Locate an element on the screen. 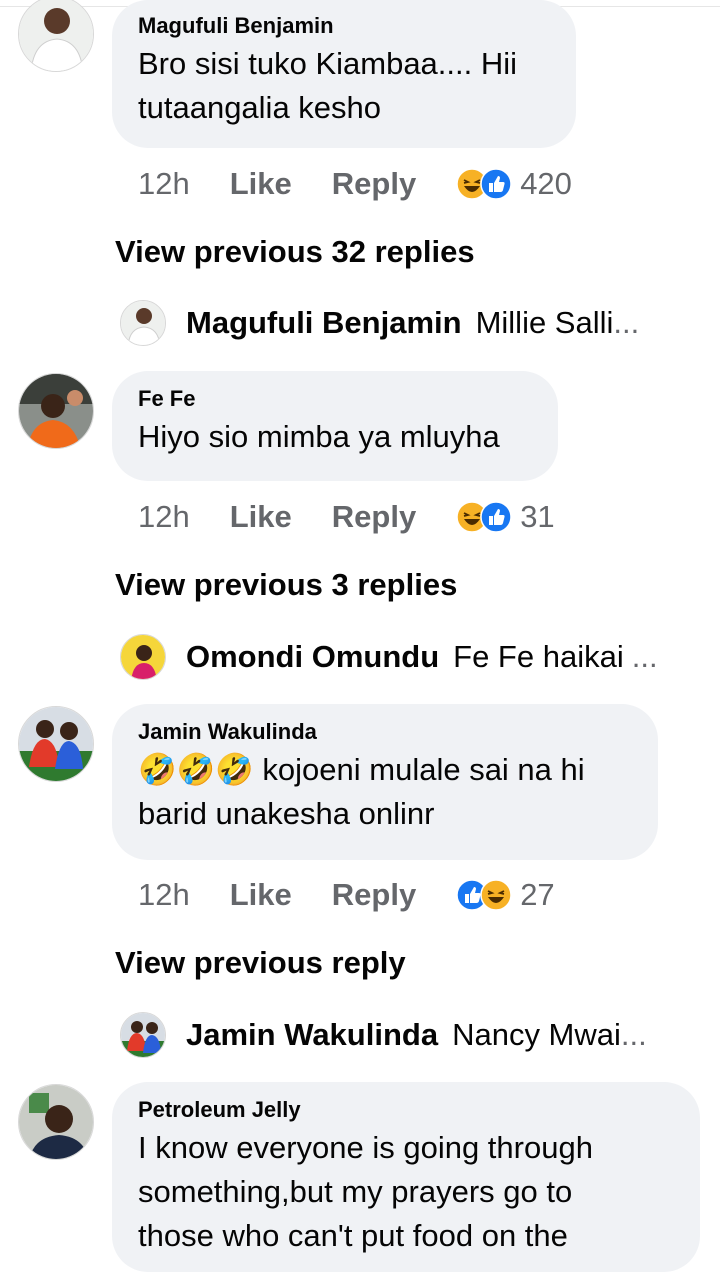 Image resolution: width=720 pixels, height=1272 pixels. reaction-count: 420 is located at coordinates (546, 184).